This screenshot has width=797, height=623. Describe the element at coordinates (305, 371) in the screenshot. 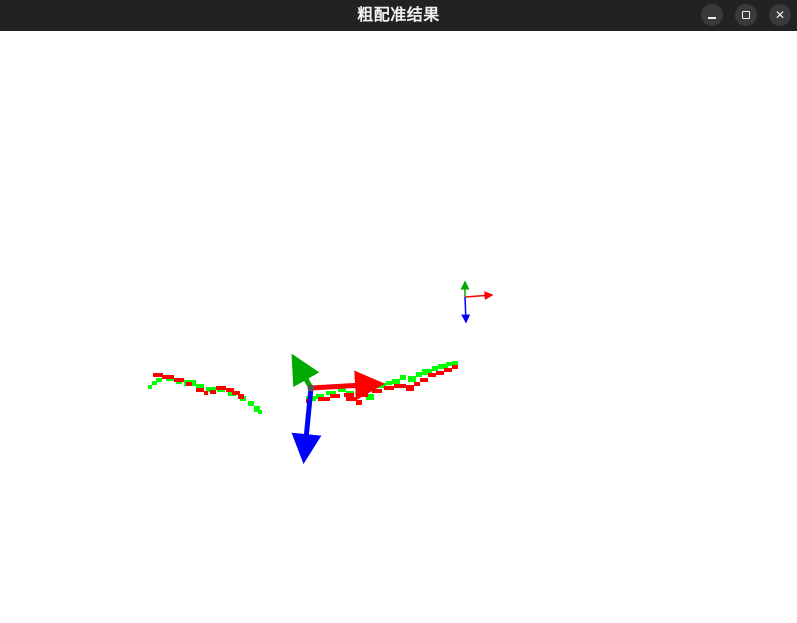

I see `axis-y-main` at that location.